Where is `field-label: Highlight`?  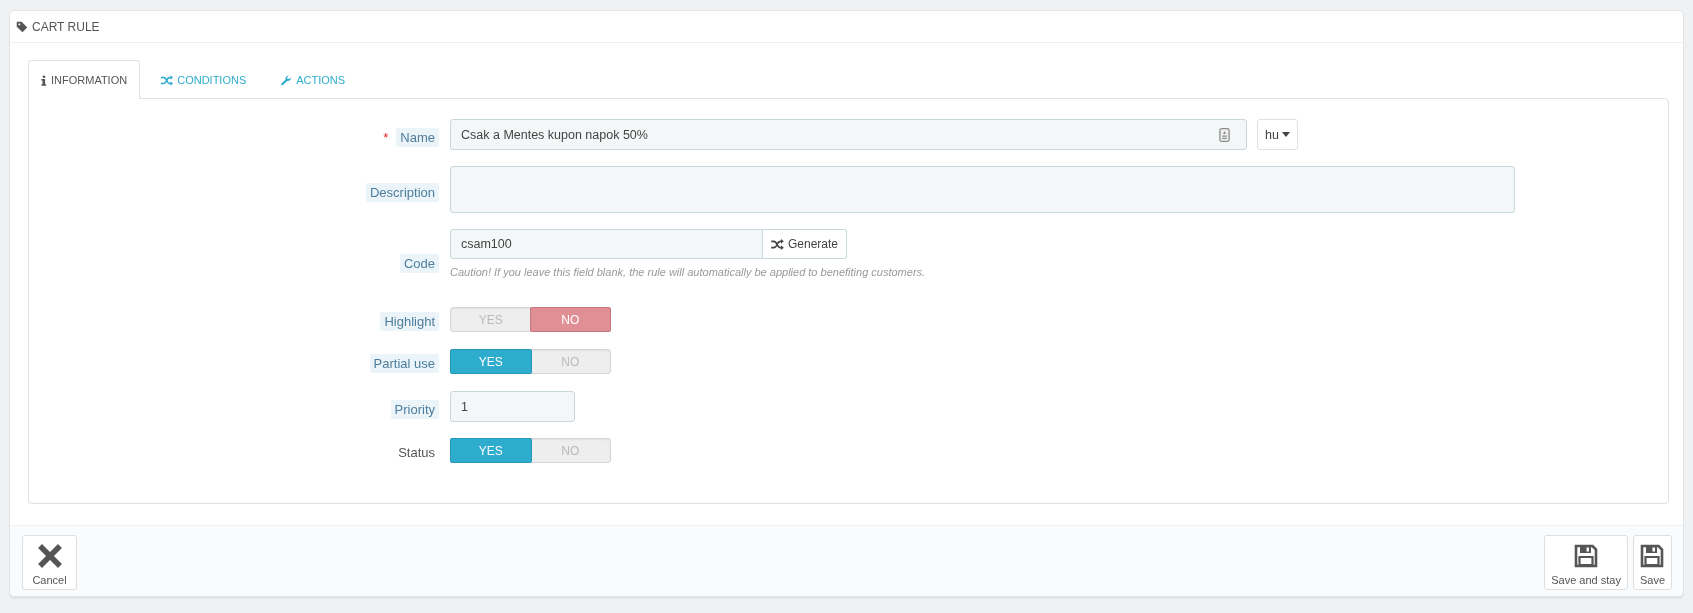
field-label: Highlight is located at coordinates (409, 321).